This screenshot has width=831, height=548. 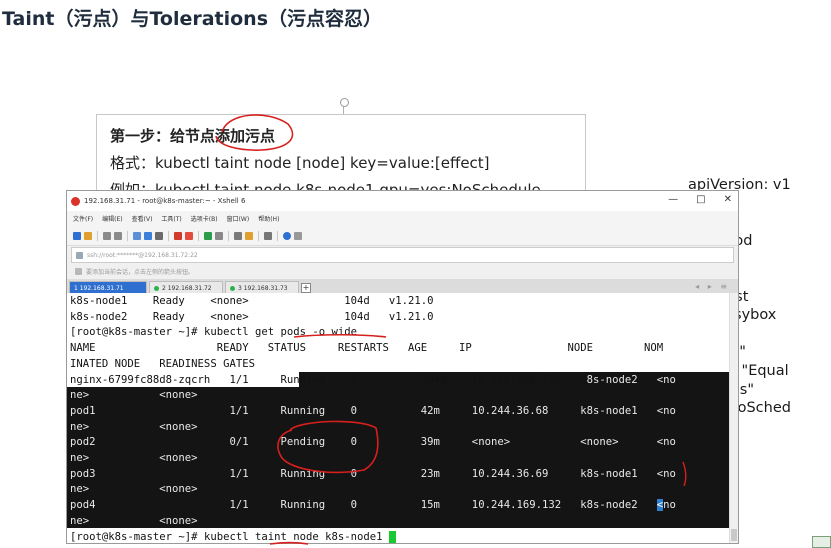 What do you see at coordinates (208, 235) in the screenshot?
I see `fullscreen-icon` at bounding box center [208, 235].